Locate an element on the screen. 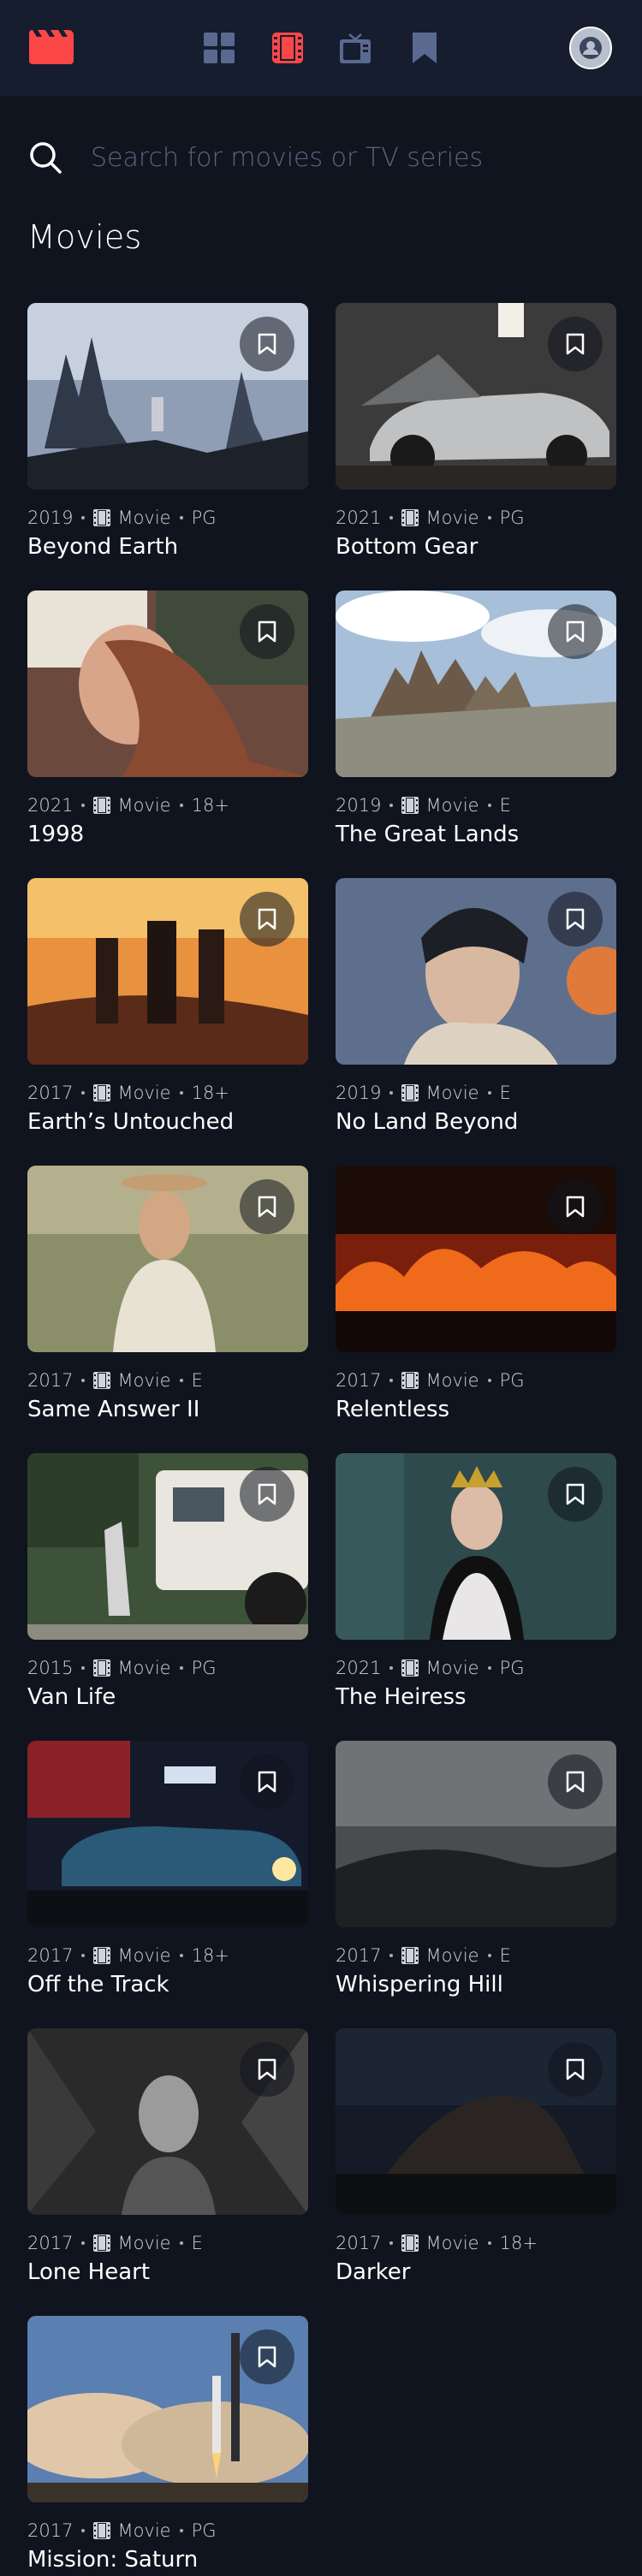  movie-title: Whispering Hill is located at coordinates (419, 1984).